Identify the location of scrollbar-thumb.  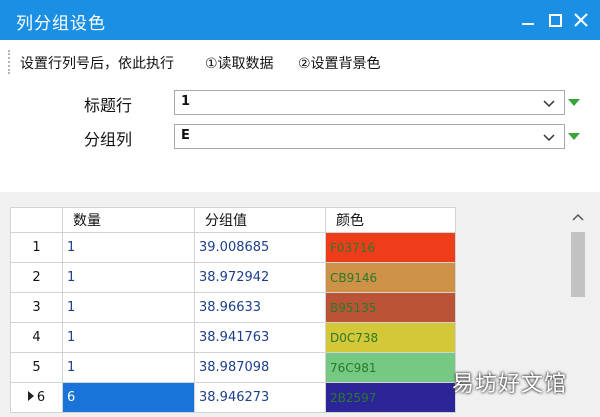
(578, 264).